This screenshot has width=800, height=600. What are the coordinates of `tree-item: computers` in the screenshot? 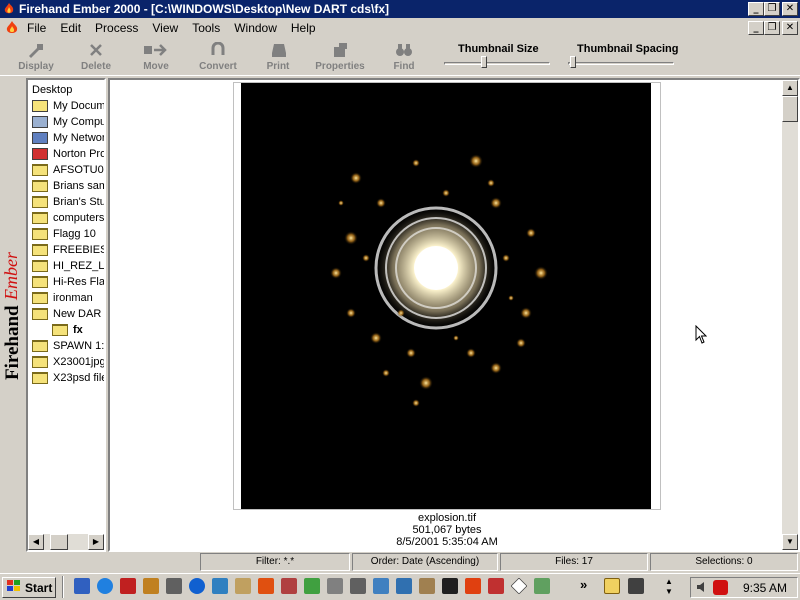 It's located at (68, 218).